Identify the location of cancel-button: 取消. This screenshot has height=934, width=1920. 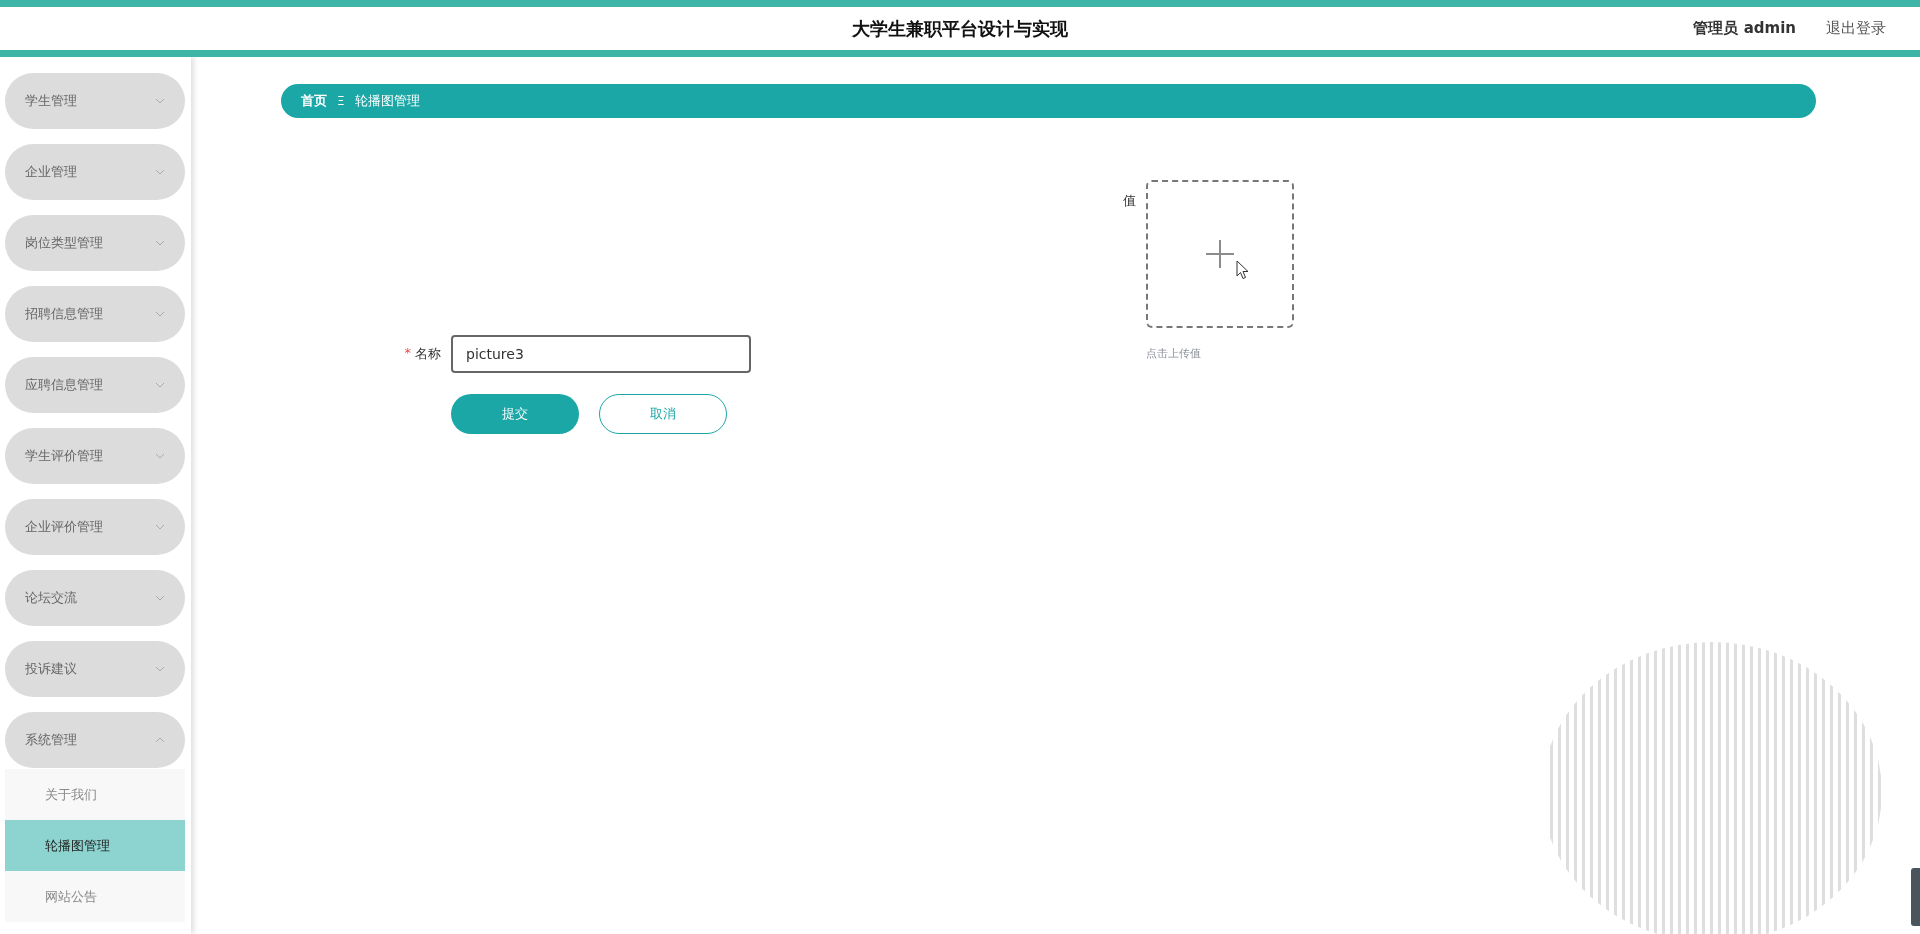
(663, 414).